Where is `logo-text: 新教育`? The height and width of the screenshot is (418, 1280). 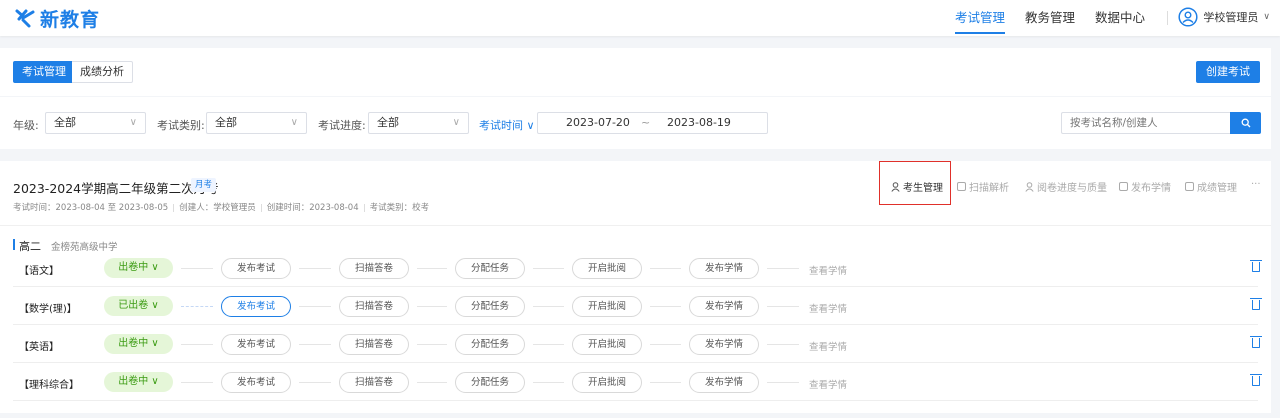 logo-text: 新教育 is located at coordinates (70, 19).